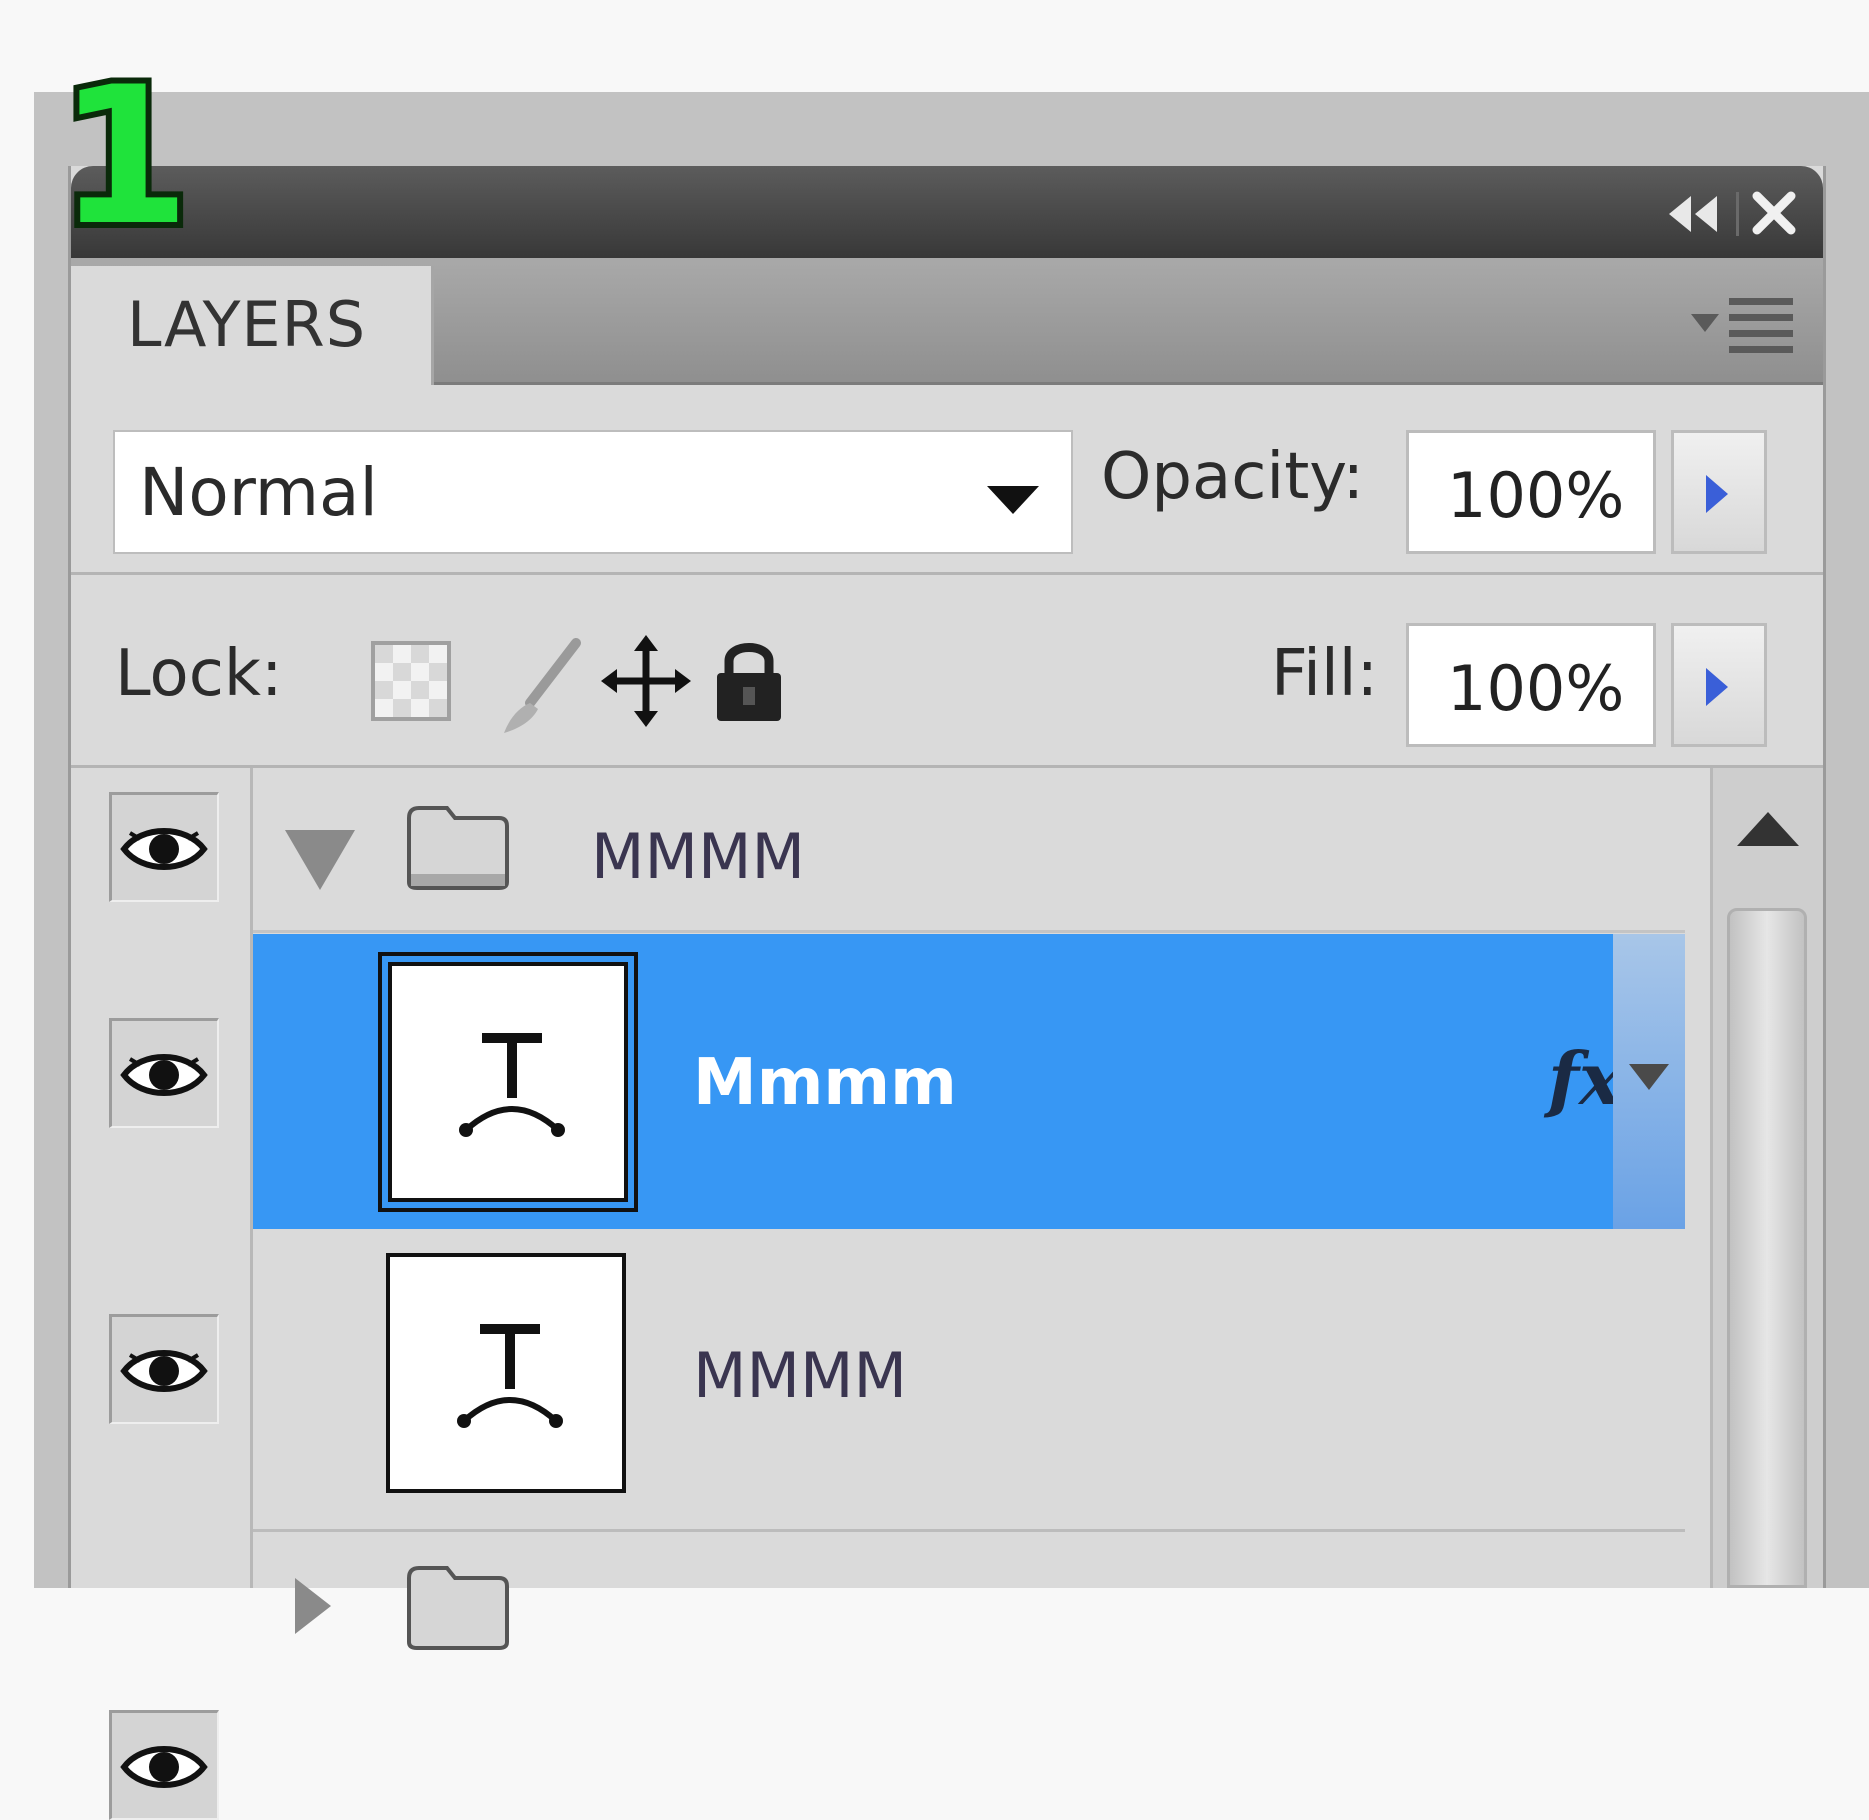 This screenshot has width=1869, height=1820. I want to click on tab-layers-label: LAYERS, so click(247, 324).